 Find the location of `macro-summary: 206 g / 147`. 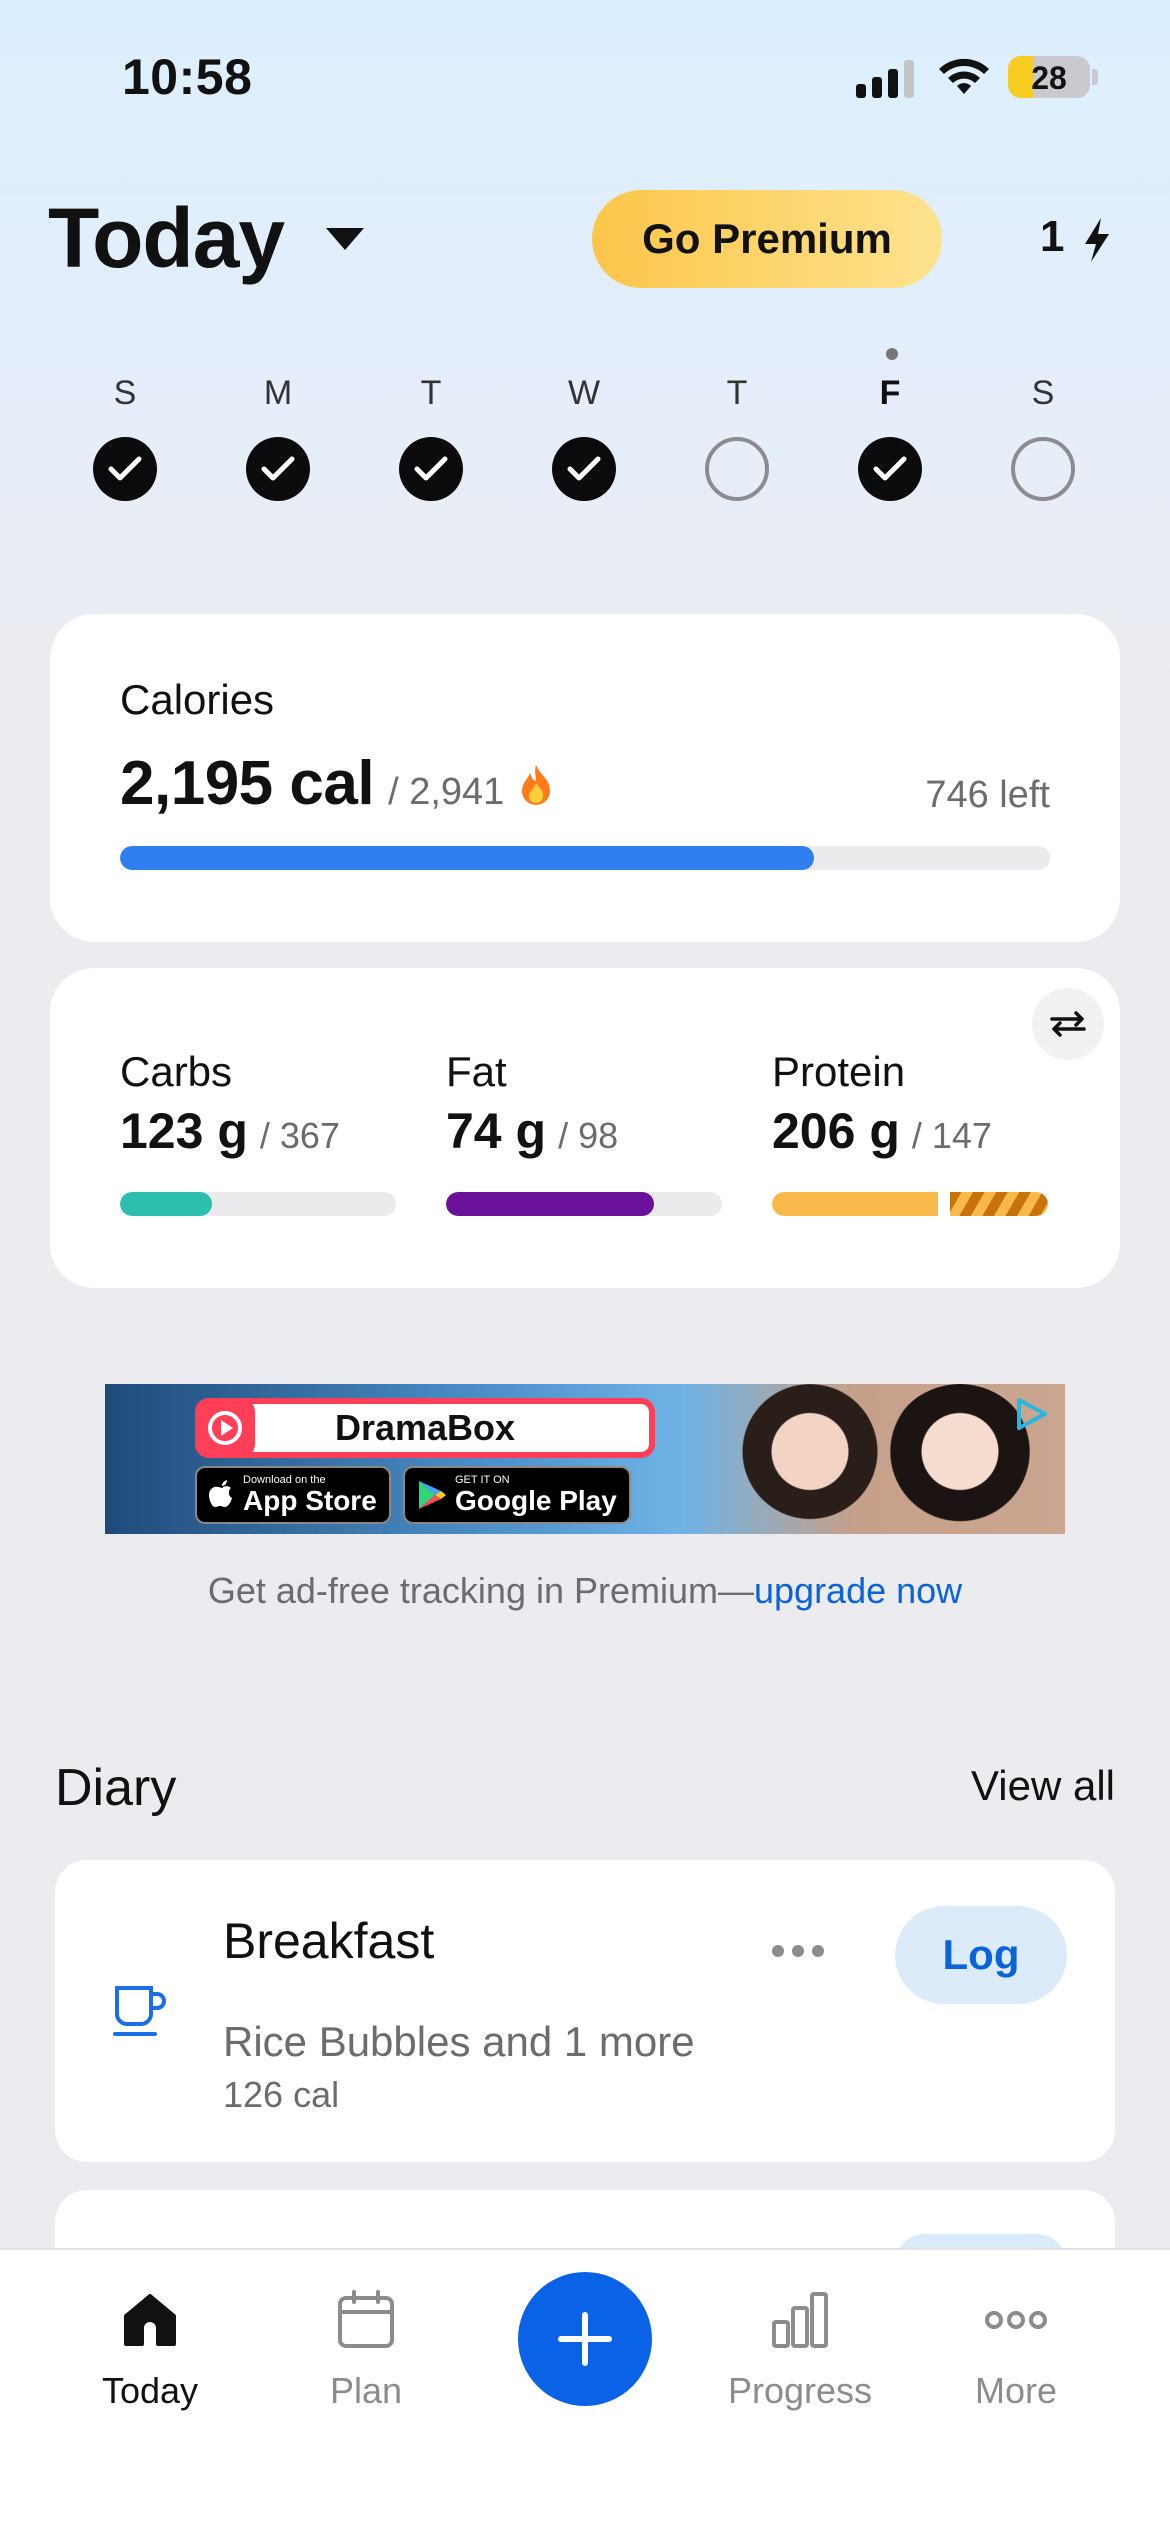

macro-summary: 206 g / 147 is located at coordinates (882, 1131).